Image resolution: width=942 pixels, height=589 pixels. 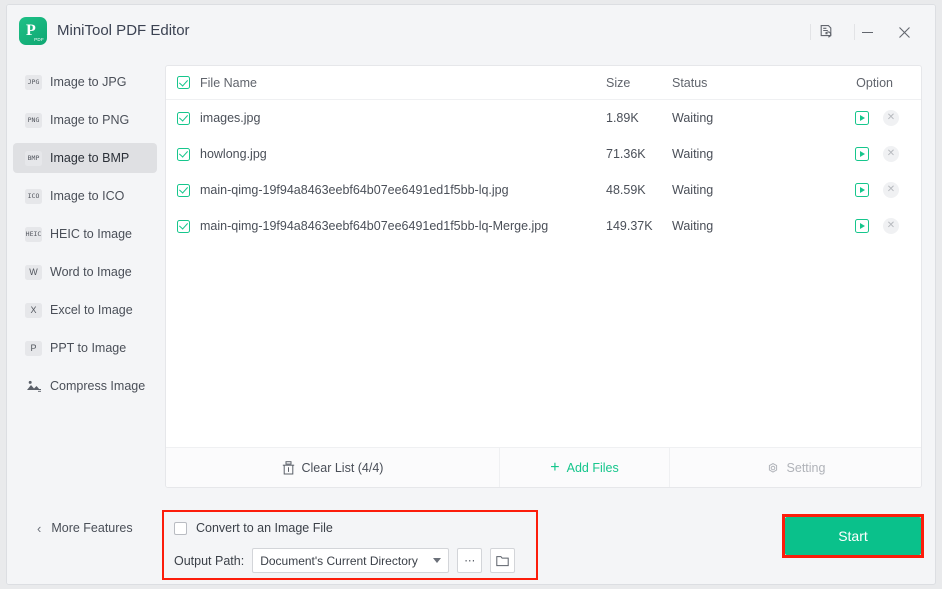 What do you see at coordinates (874, 82) in the screenshot?
I see `column-header-option: Option` at bounding box center [874, 82].